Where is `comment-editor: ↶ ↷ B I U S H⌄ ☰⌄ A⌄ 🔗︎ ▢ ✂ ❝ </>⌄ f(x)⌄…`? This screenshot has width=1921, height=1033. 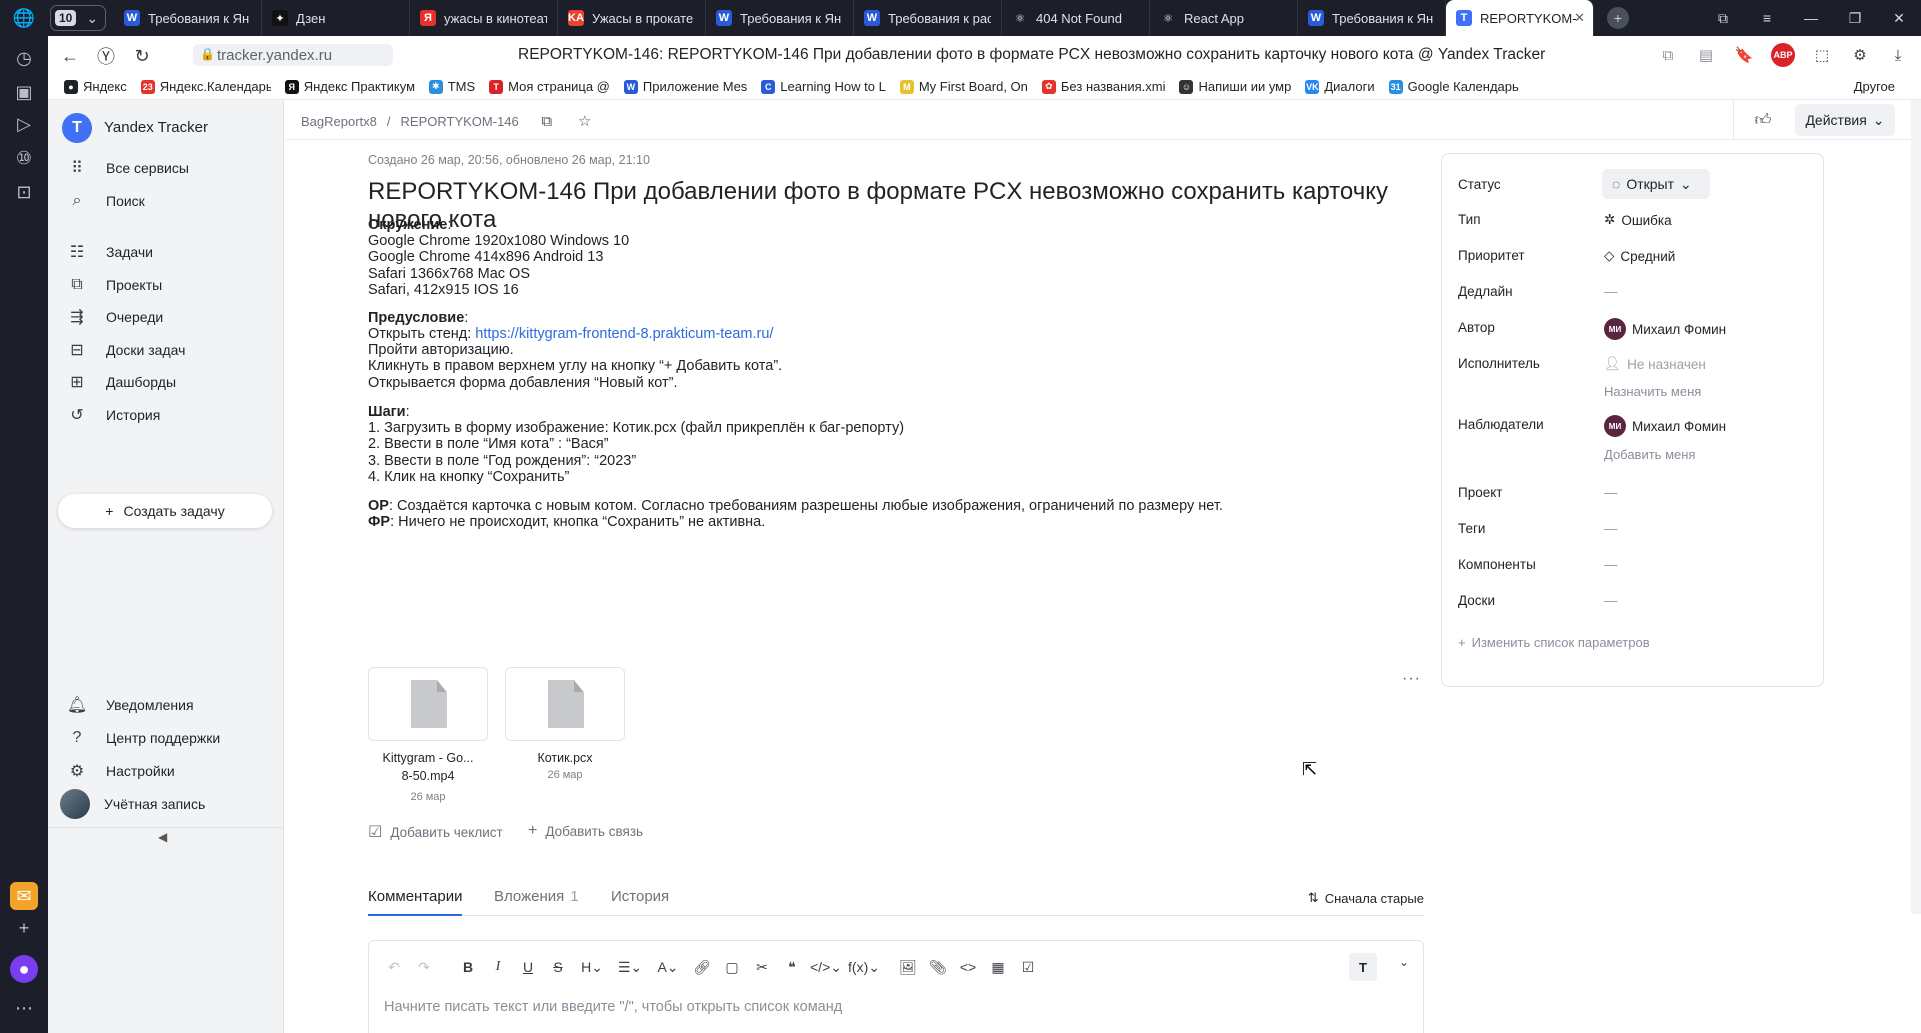 comment-editor: ↶ ↷ B I U S H⌄ ☰⌄ A⌄ 🔗︎ ▢ ✂ ❝ </>⌄ f(x)⌄… is located at coordinates (896, 986).